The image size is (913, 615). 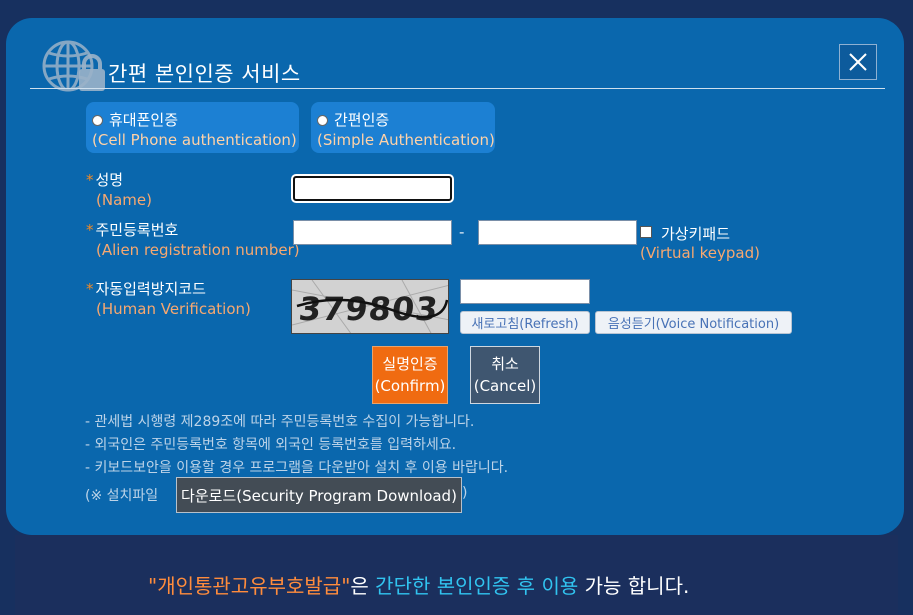 I want to click on regno-label: 주민등록번호, so click(x=137, y=230).